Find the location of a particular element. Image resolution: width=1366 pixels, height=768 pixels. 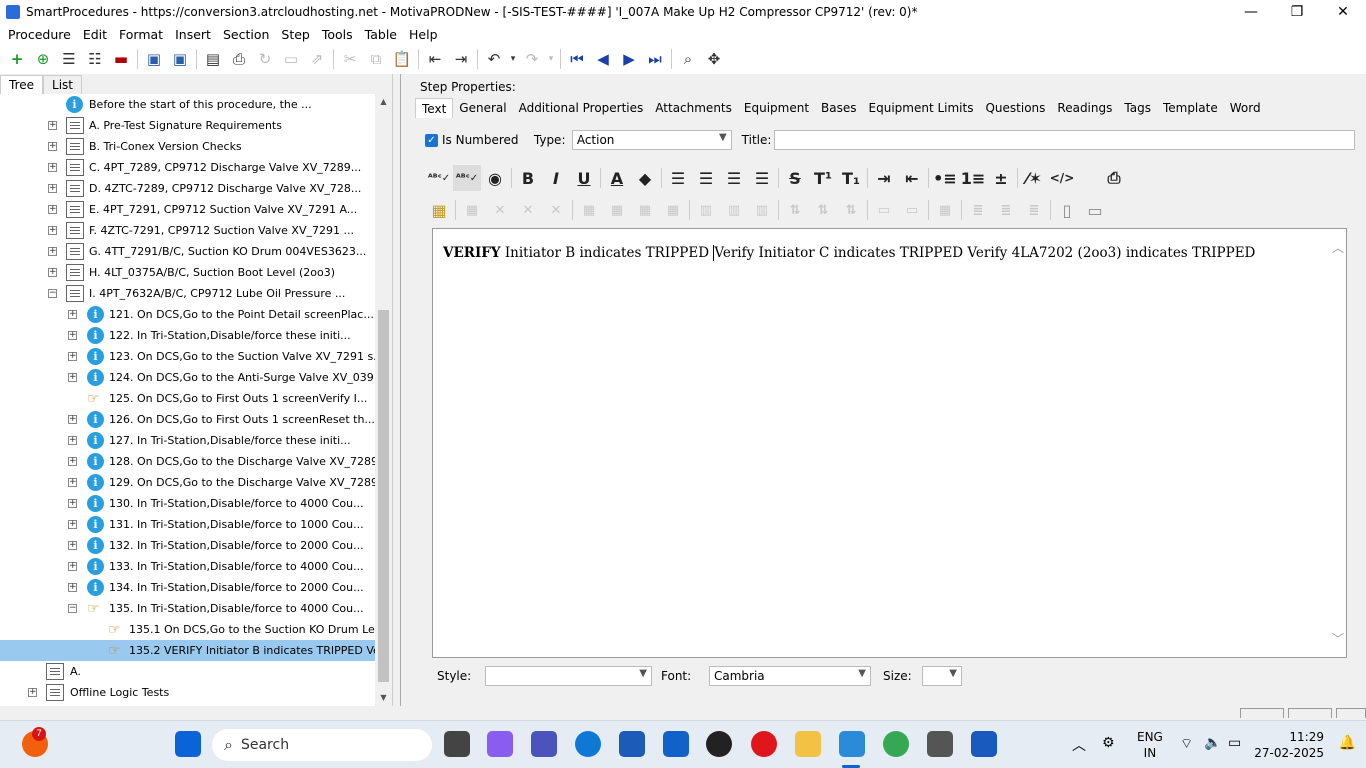

tab-equipment-limits: Equipment Limits is located at coordinates (921, 108).